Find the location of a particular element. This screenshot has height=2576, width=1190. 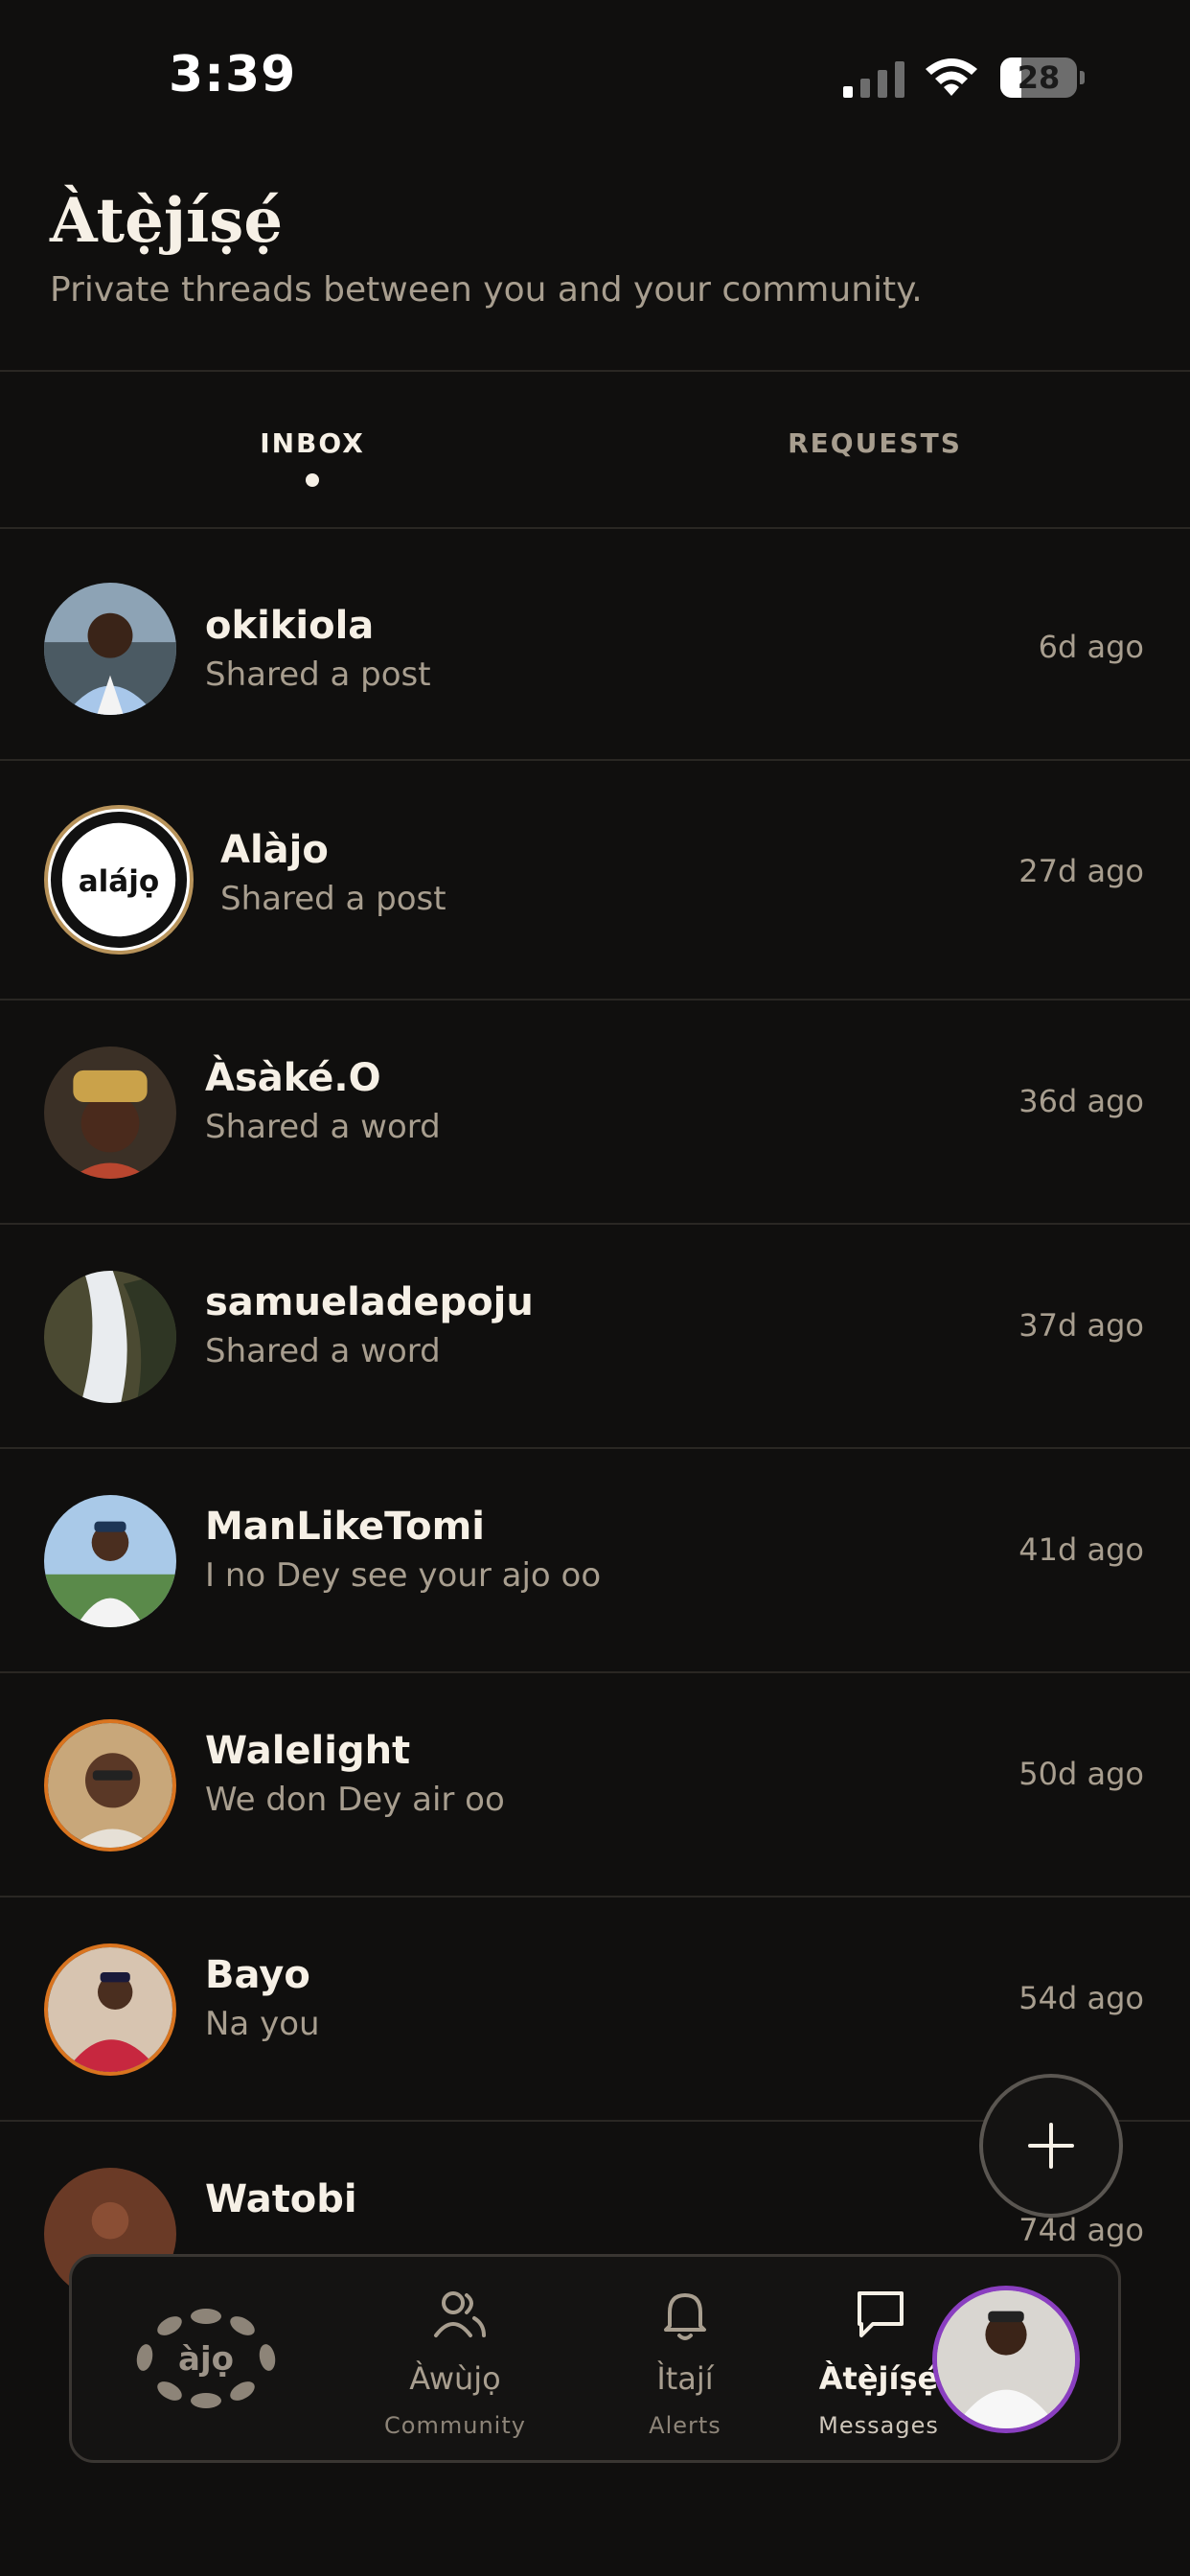

nav-home-logo: àjọ is located at coordinates (206, 2358).